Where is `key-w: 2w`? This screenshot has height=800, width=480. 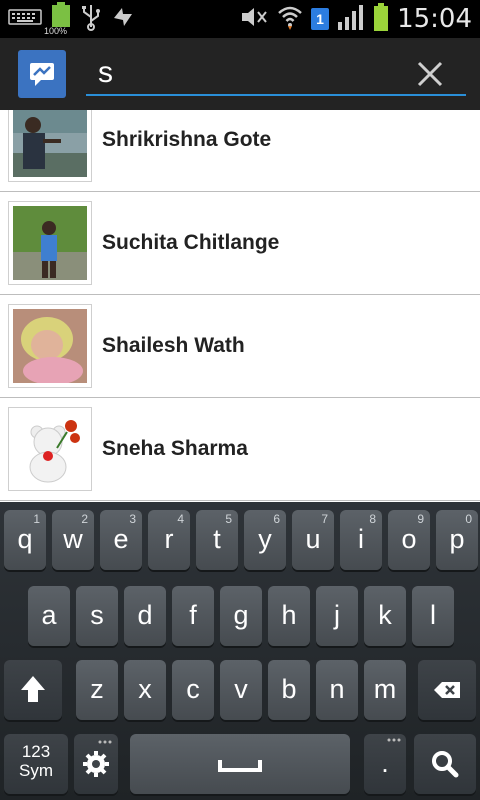
key-w: 2w is located at coordinates (73, 540).